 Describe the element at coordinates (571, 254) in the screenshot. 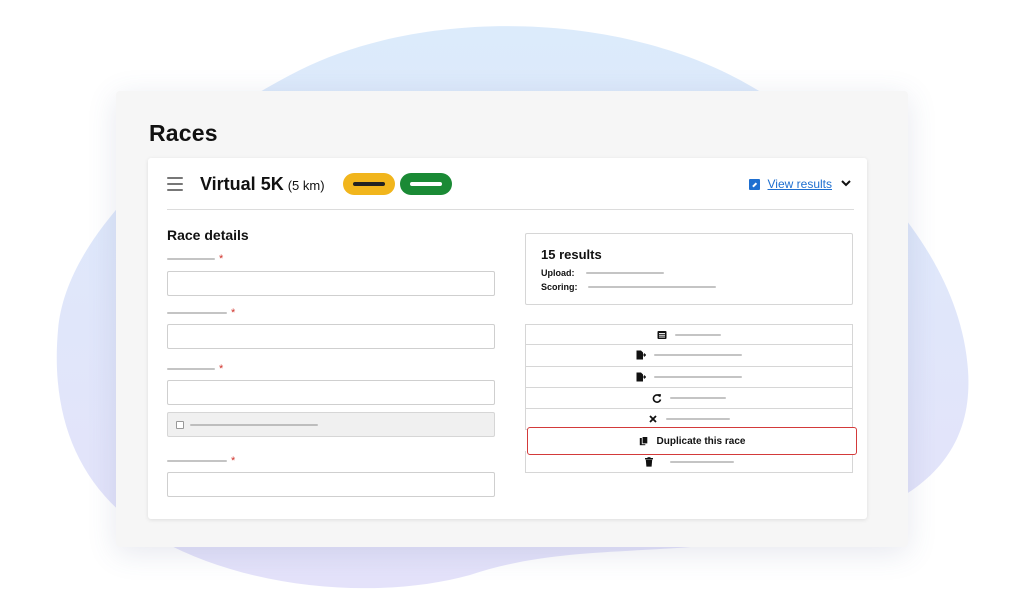

I see `results-count: 15 results` at that location.